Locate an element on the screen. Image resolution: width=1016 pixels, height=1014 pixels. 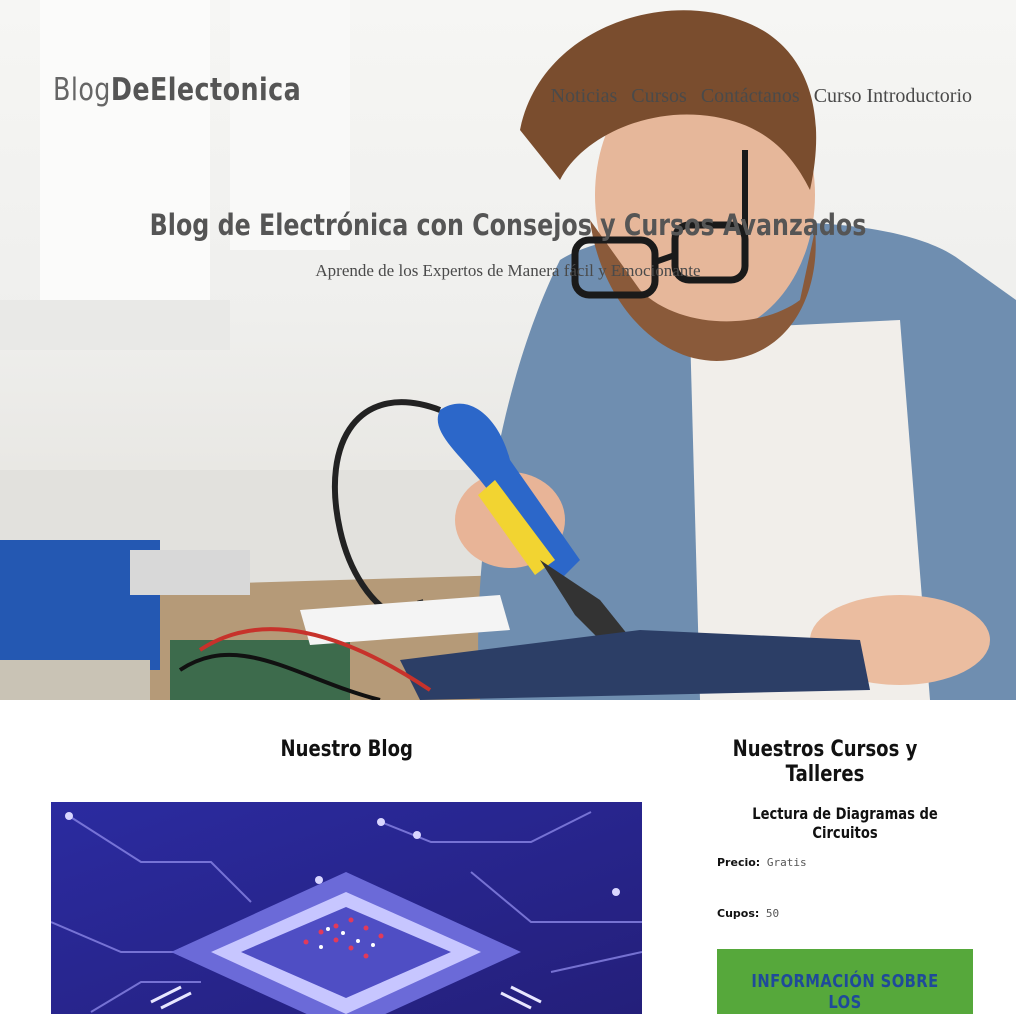
blog-post-image is located at coordinates (346, 908).